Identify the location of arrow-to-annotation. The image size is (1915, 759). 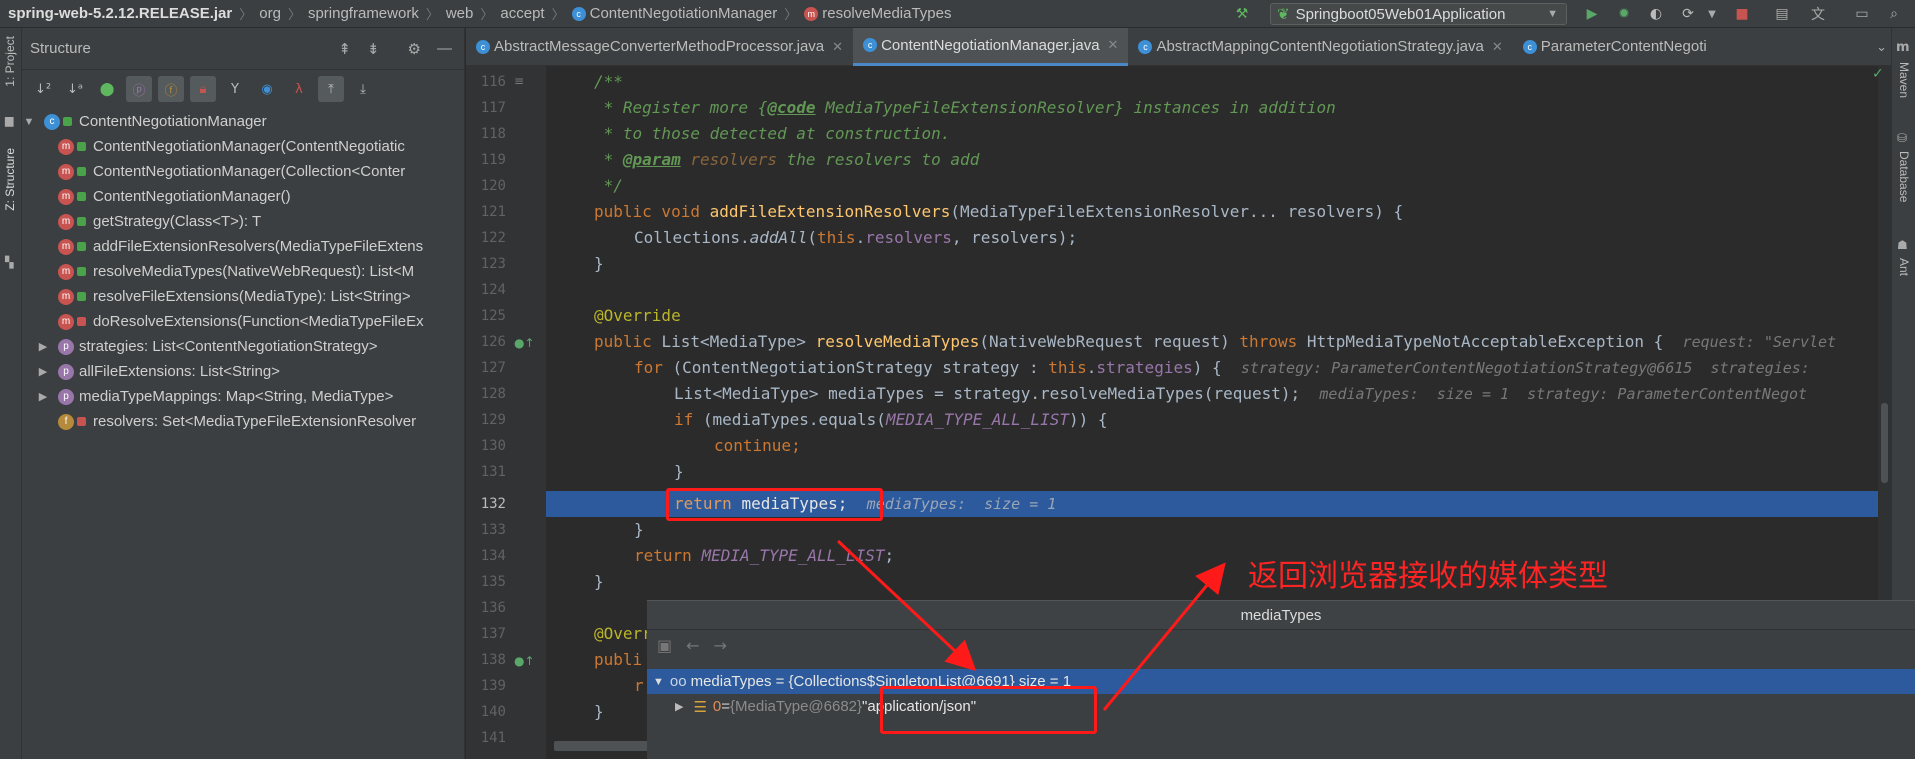
(1164, 636).